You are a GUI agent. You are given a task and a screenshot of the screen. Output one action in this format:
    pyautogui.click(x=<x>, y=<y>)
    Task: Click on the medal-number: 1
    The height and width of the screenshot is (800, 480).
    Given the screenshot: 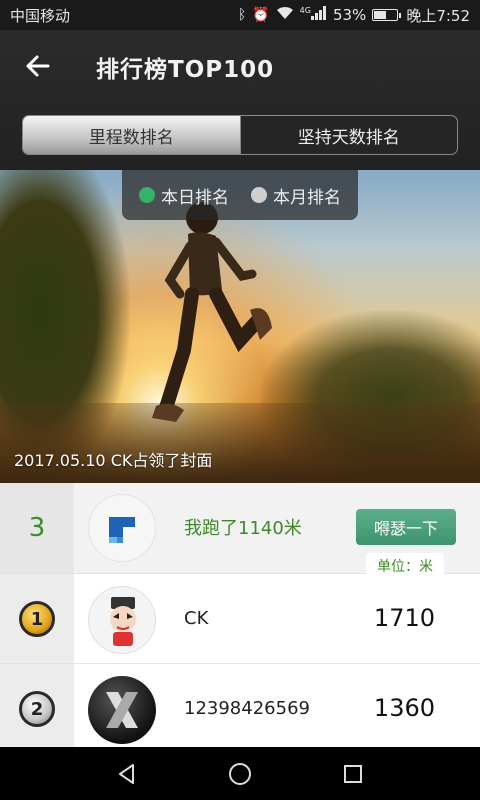 What is the action you would take?
    pyautogui.click(x=37, y=619)
    